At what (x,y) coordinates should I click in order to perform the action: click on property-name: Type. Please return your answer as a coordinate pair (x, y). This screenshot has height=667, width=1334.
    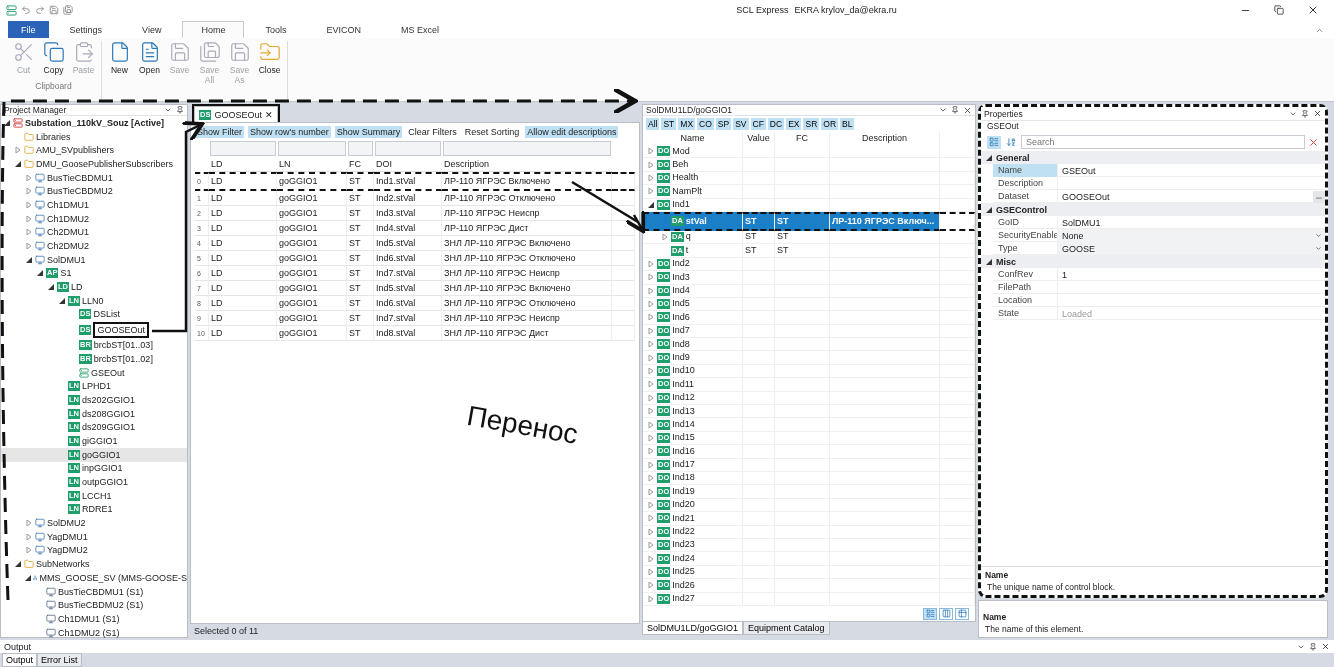
    Looking at the image, I should click on (1025, 248).